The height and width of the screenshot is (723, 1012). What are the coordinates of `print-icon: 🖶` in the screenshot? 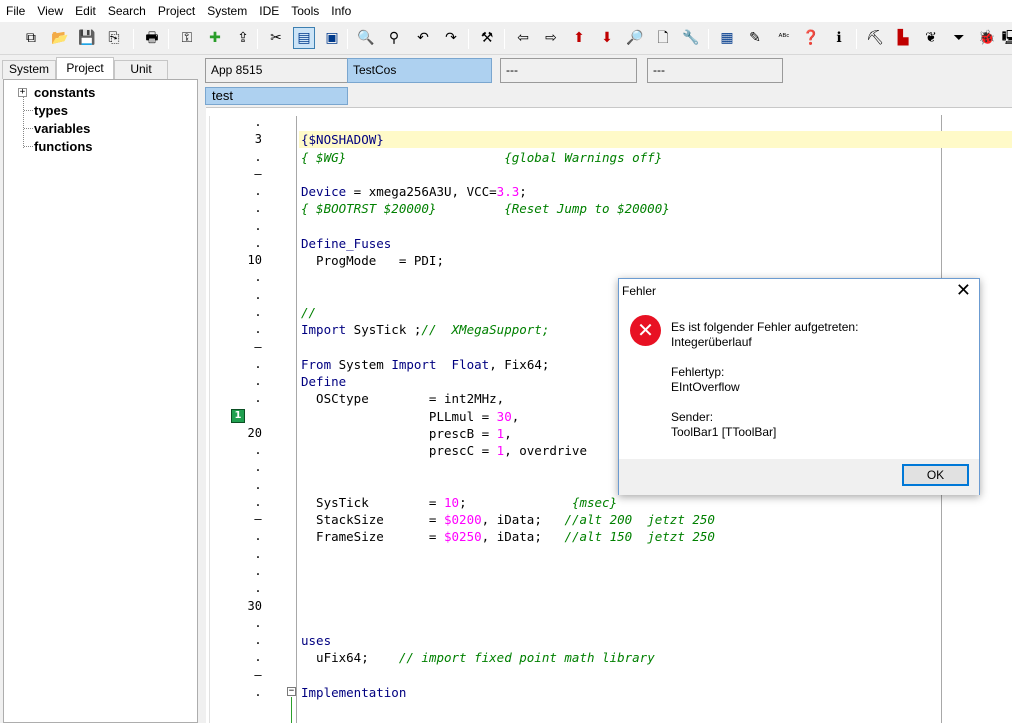 It's located at (152, 38).